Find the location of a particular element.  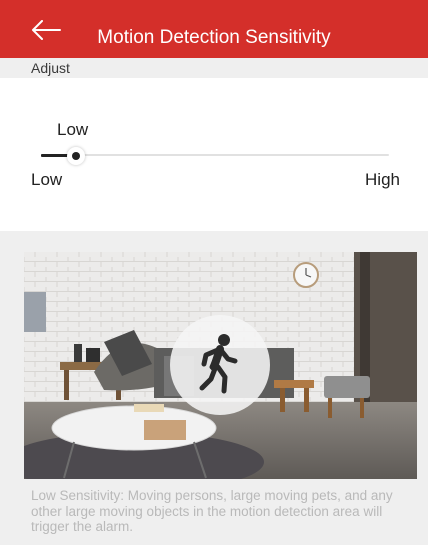

slider-thumb is located at coordinates (76, 156).